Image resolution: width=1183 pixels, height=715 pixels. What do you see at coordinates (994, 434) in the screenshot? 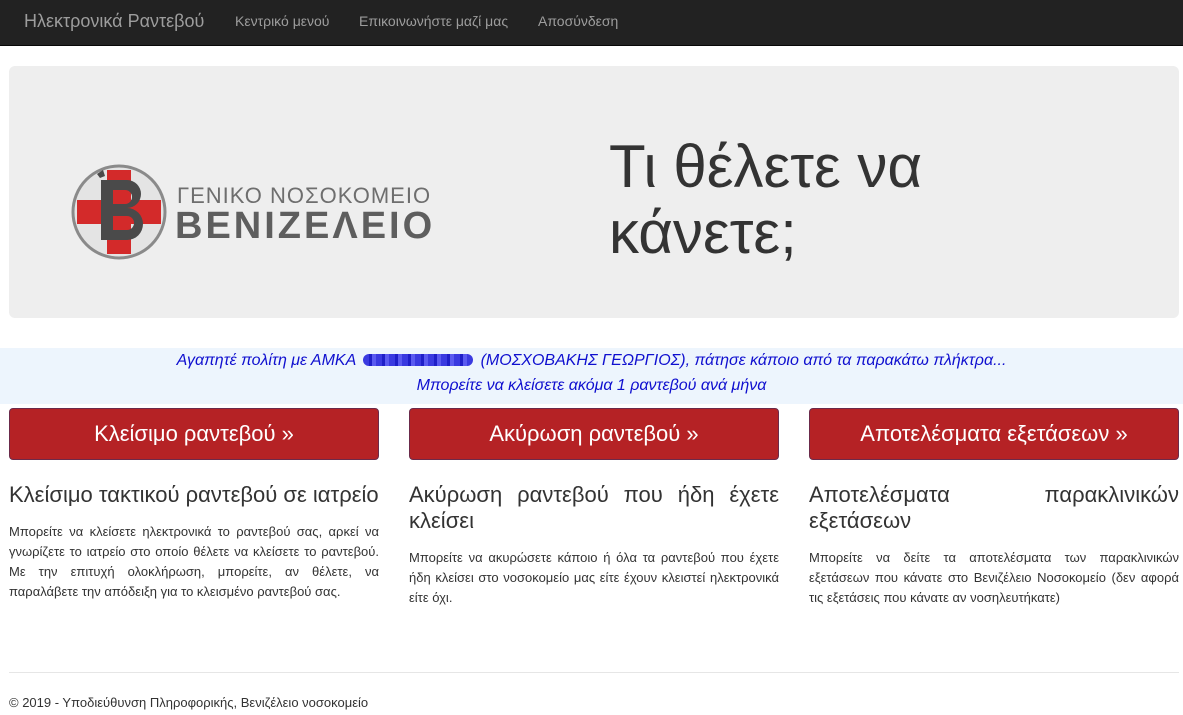
I see `test-results-button: Αποτελέσματα εξετάσεων »` at bounding box center [994, 434].